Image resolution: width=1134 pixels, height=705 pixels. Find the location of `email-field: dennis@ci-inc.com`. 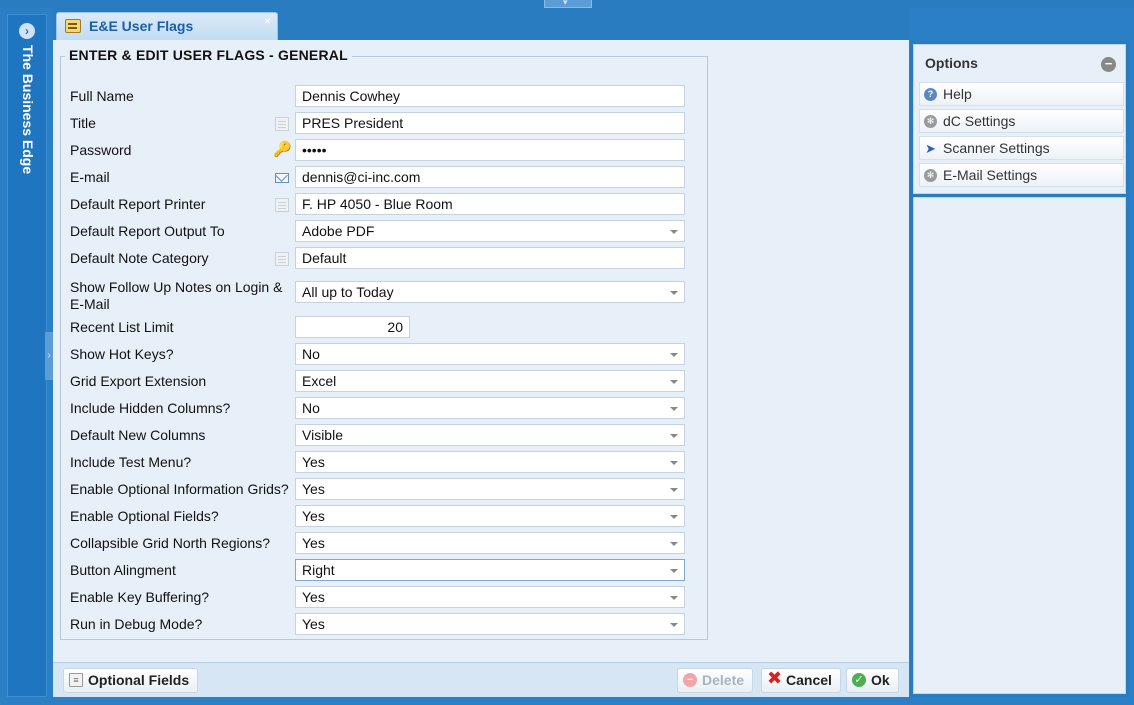

email-field: dennis@ci-inc.com is located at coordinates (490, 177).